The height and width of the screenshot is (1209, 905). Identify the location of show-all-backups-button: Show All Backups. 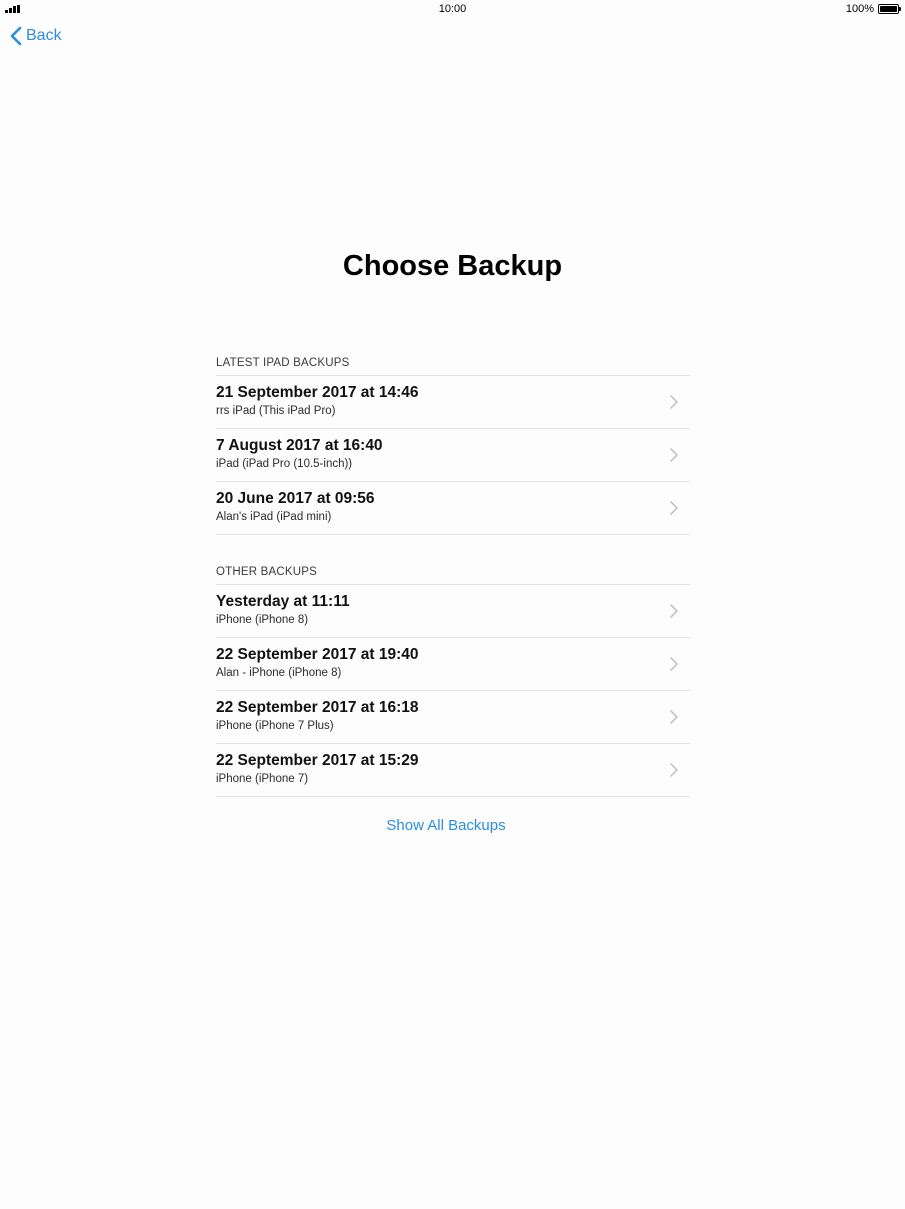
(446, 825).